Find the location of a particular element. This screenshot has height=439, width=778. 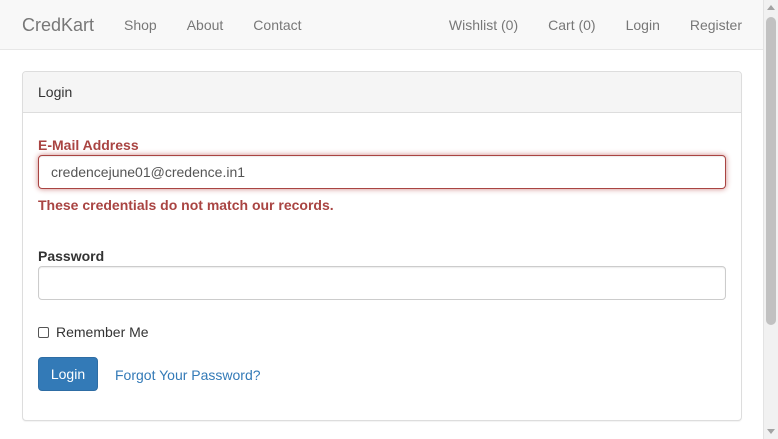

remember-label: Remember Me is located at coordinates (102, 332).